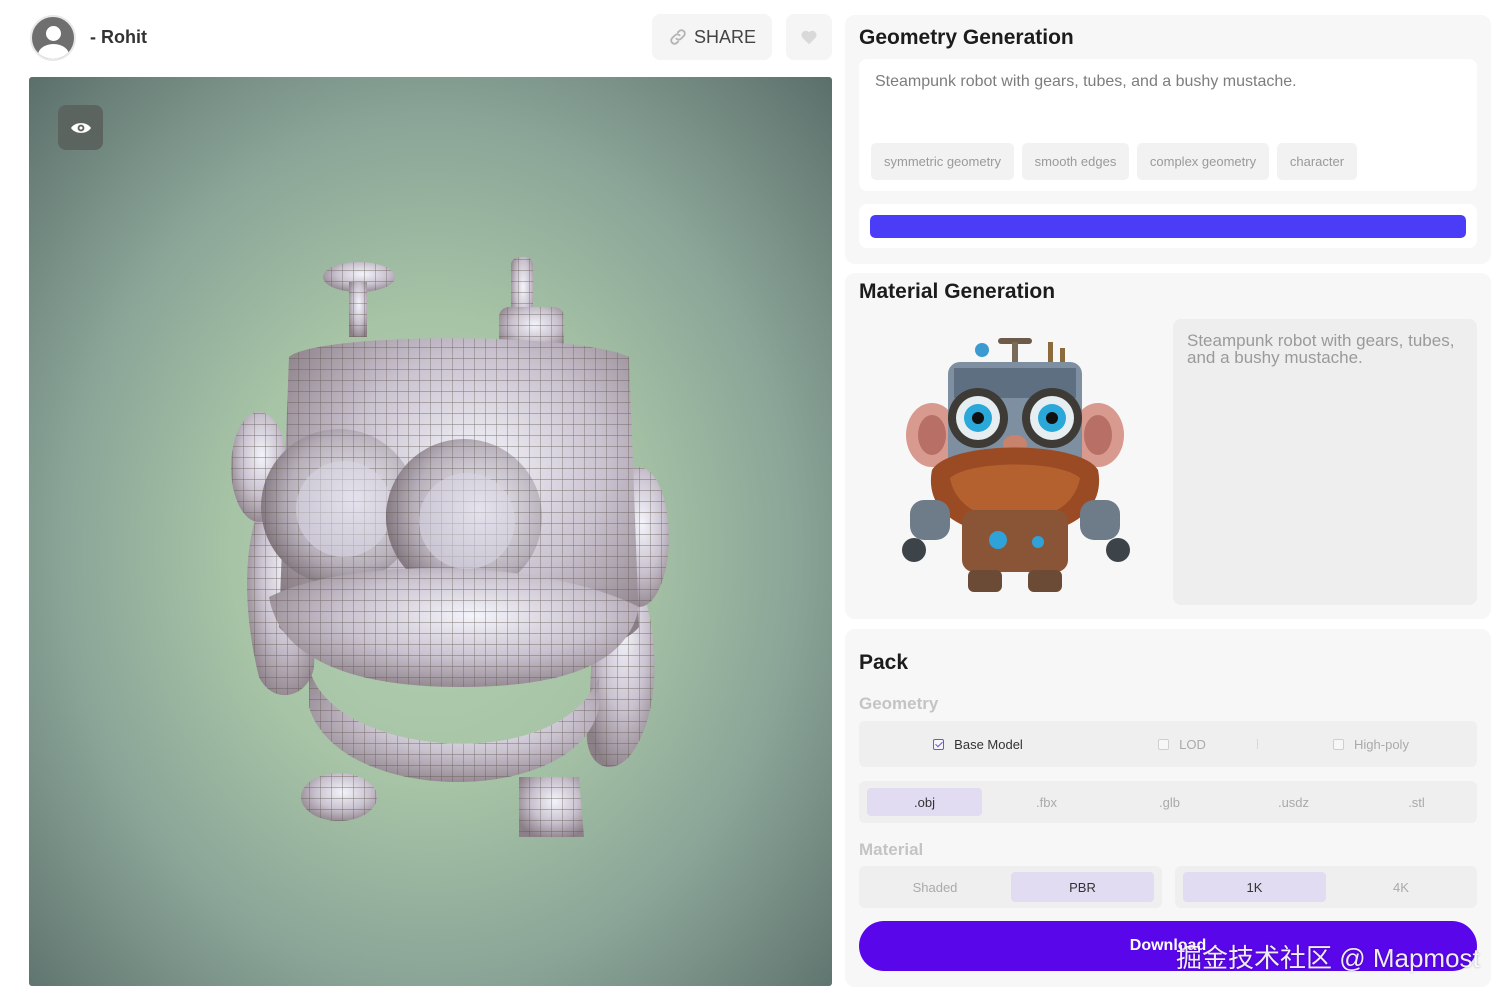 The width and height of the screenshot is (1500, 999). Describe the element at coordinates (678, 37) in the screenshot. I see `link-icon` at that location.